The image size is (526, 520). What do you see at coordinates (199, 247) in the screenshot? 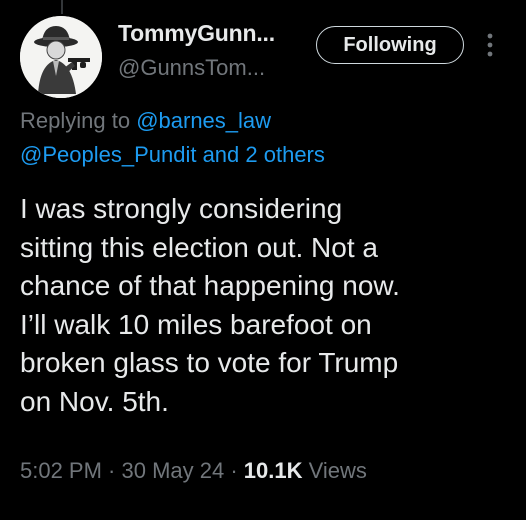
I see `tweet-text-line: sitting this election out. Not a` at bounding box center [199, 247].